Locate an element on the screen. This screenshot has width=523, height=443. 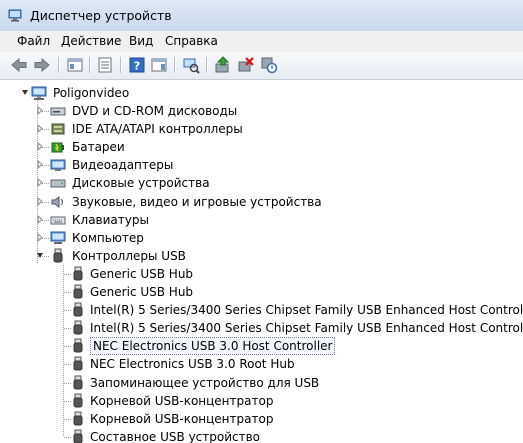
title-bar: Диспетчер устройств is located at coordinates (261, 16).